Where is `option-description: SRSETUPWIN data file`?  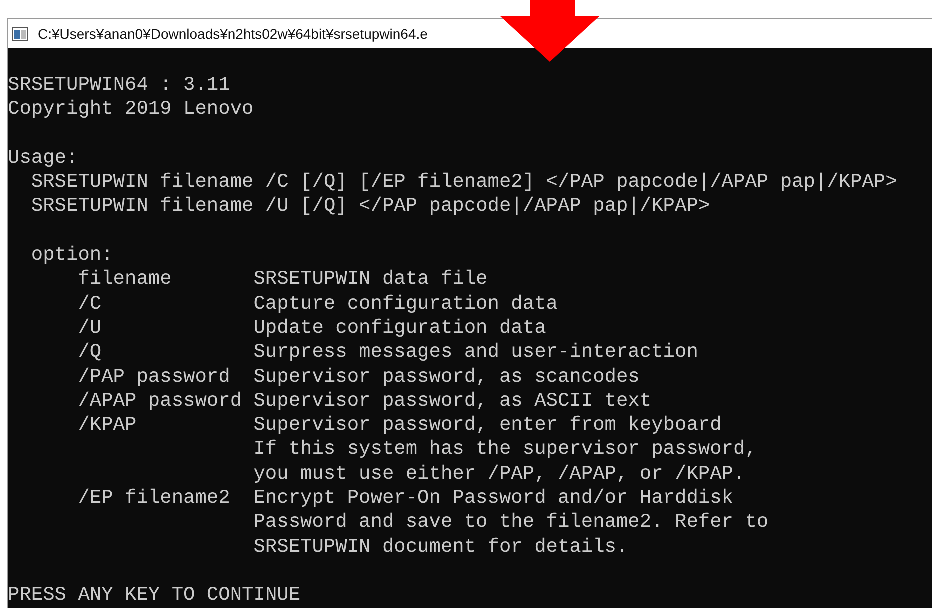
option-description: SRSETUPWIN data file is located at coordinates (371, 279).